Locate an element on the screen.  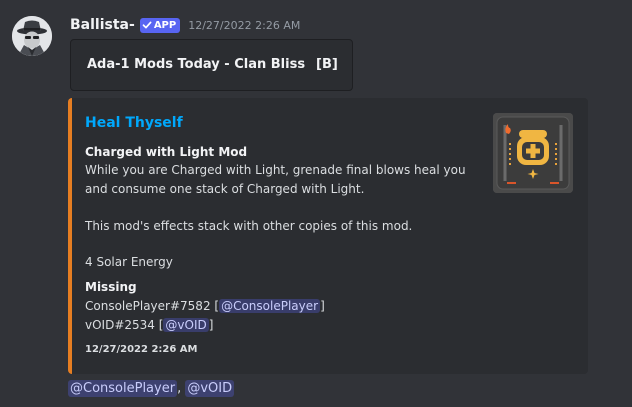
missing-label: Missing is located at coordinates (111, 287).